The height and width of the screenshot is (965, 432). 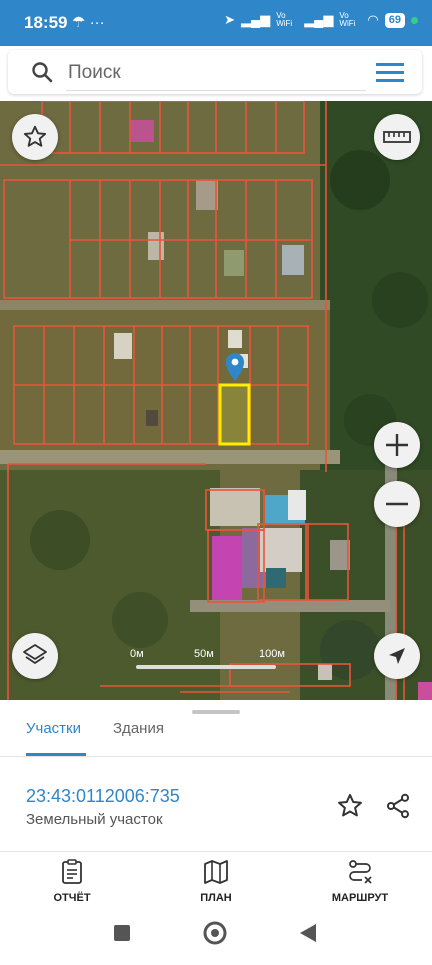 What do you see at coordinates (390, 74) in the screenshot?
I see `hamburger-menu-icon` at bounding box center [390, 74].